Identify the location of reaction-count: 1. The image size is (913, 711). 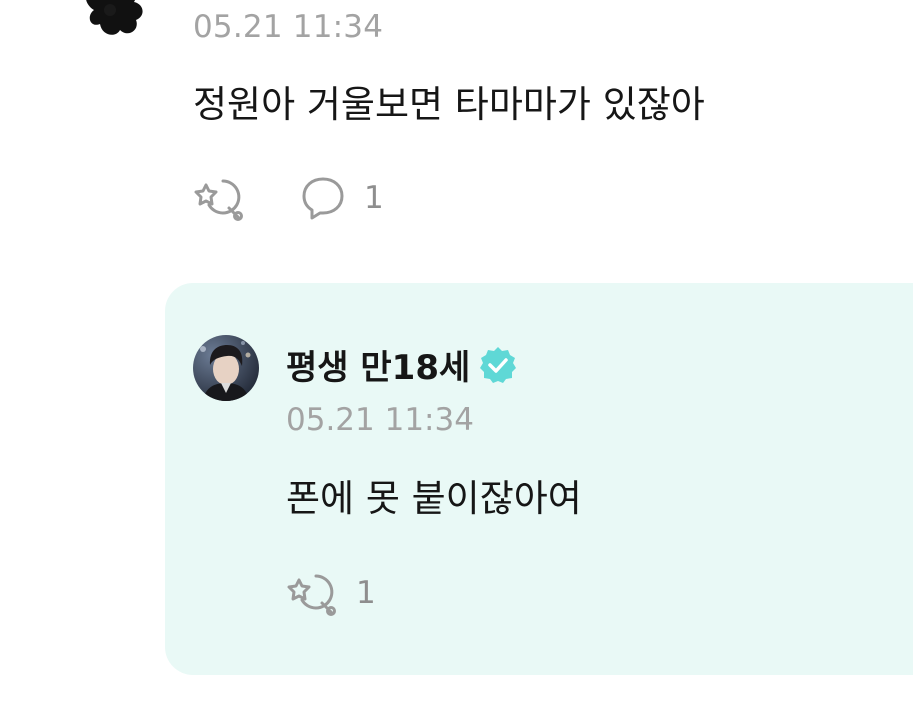
(366, 593).